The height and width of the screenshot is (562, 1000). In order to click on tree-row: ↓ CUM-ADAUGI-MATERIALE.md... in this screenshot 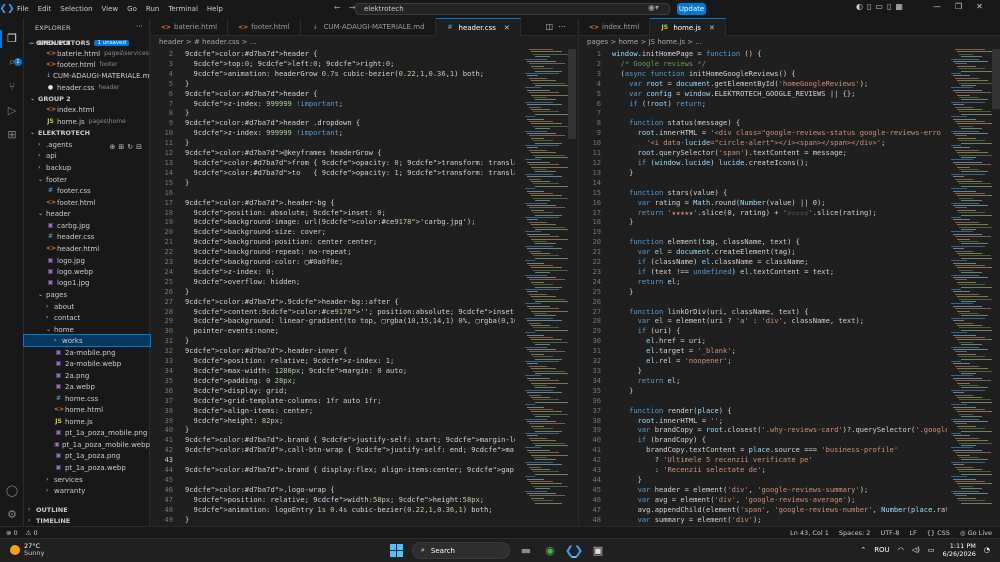, I will do `click(87, 75)`.